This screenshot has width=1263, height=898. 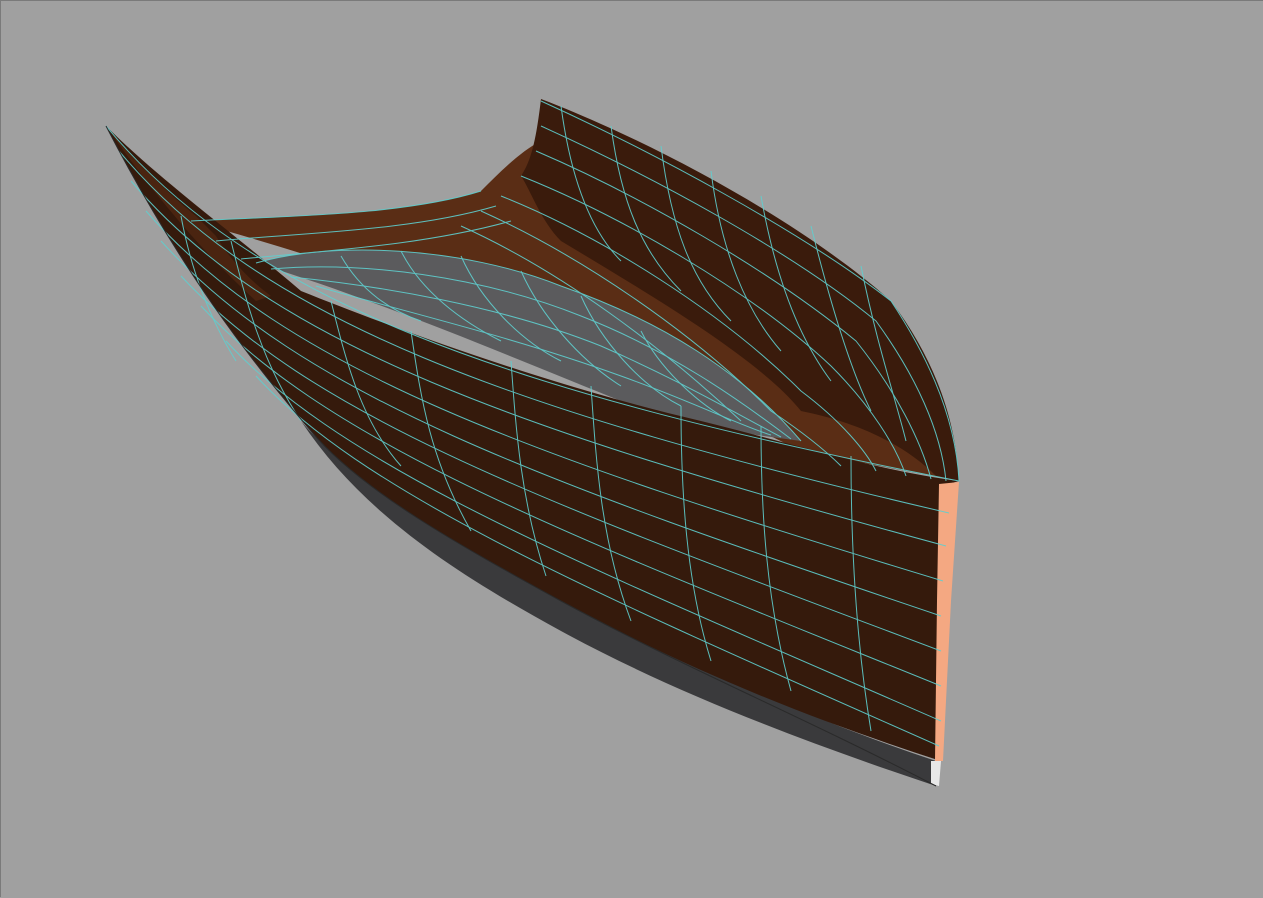 What do you see at coordinates (936, 773) in the screenshot?
I see `hull-keel-tip` at bounding box center [936, 773].